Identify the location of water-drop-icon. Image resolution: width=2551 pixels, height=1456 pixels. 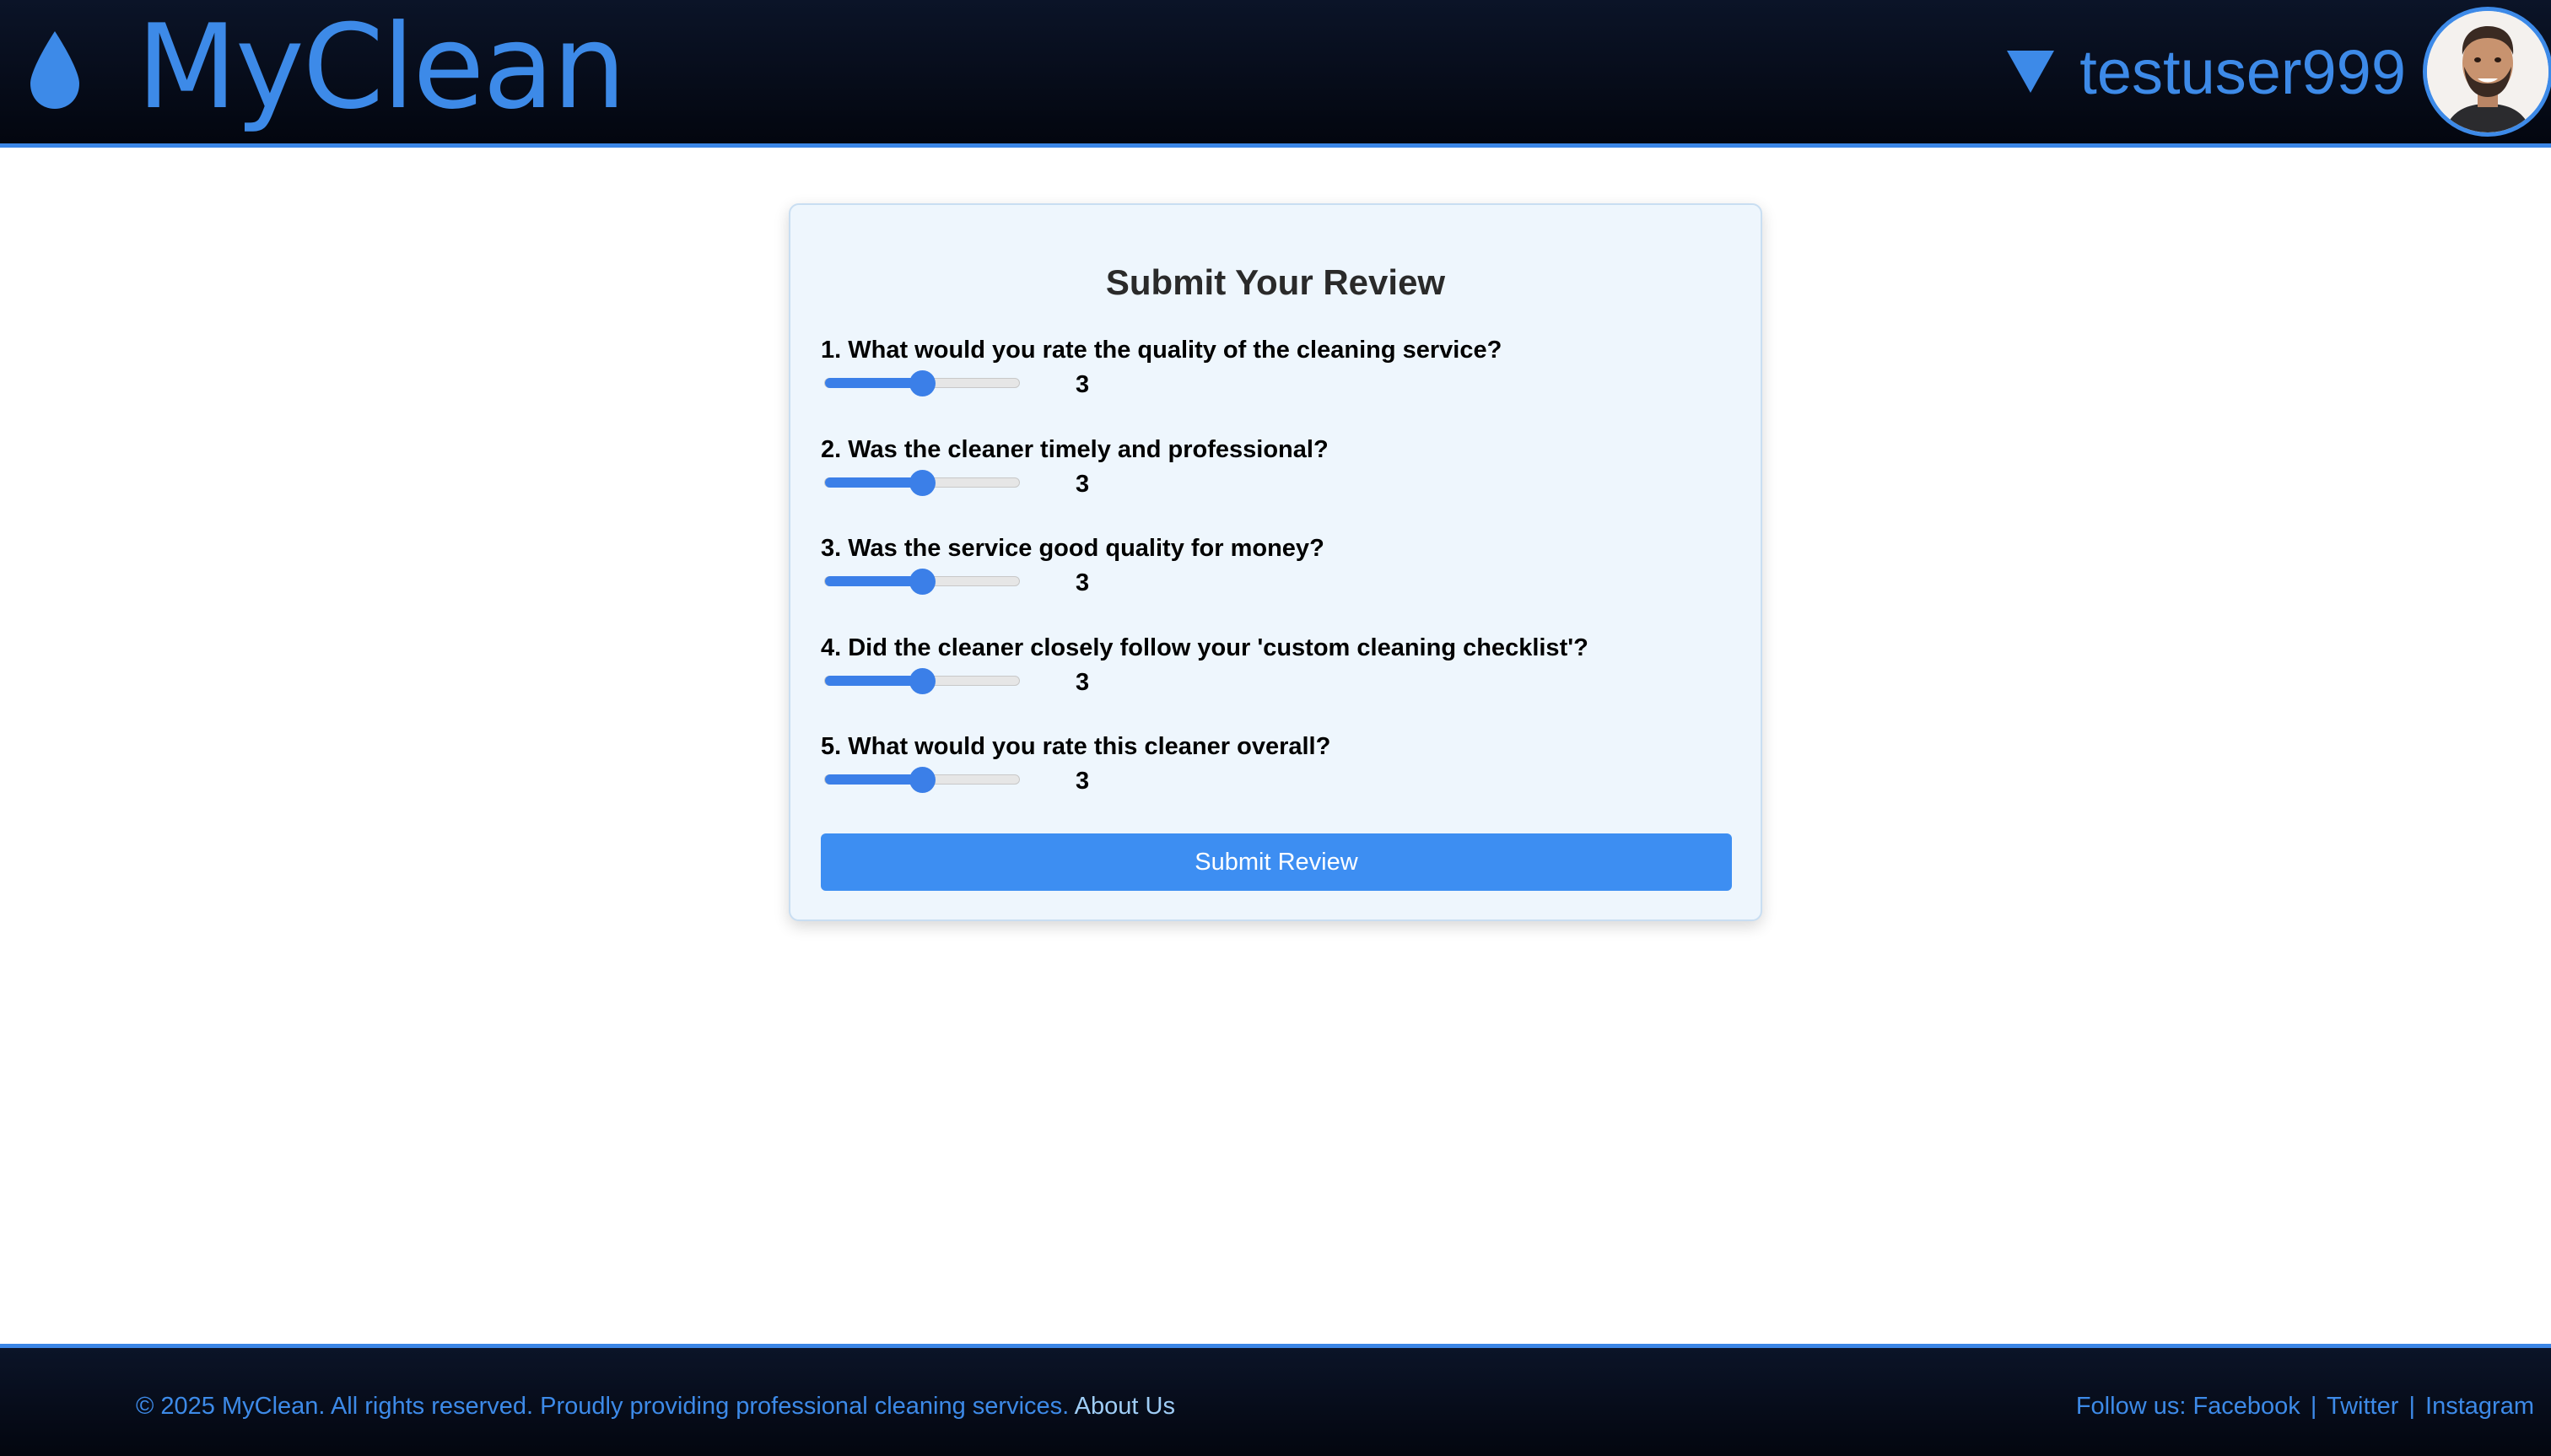
(54, 70).